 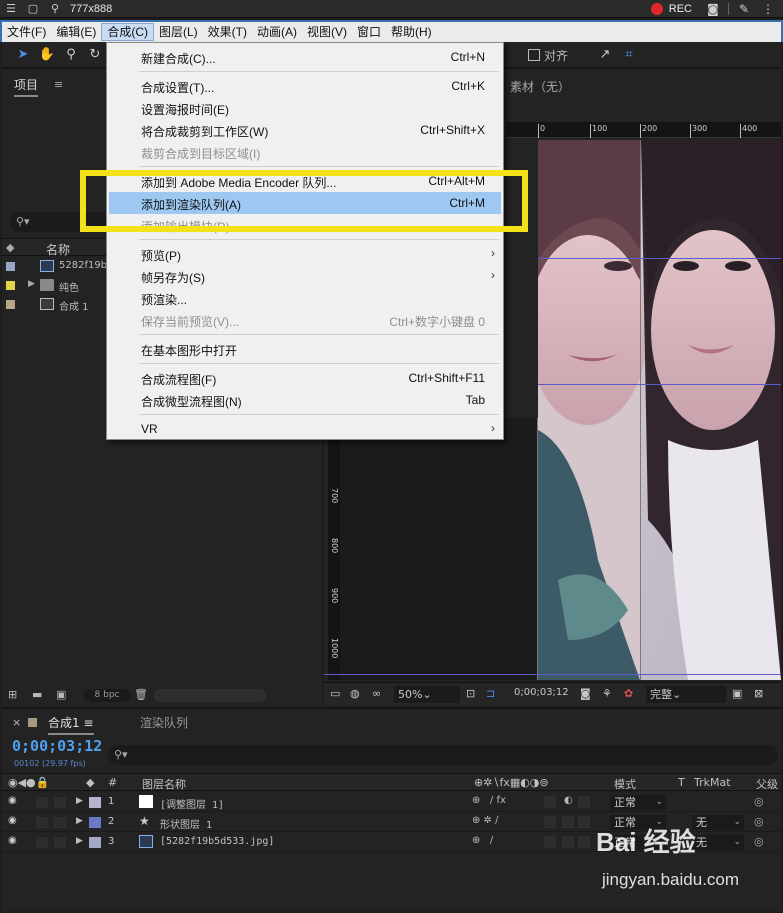 What do you see at coordinates (305, 152) in the screenshot?
I see `menu-item-crop-to-region: 裁剪合成到目标区域(I)` at bounding box center [305, 152].